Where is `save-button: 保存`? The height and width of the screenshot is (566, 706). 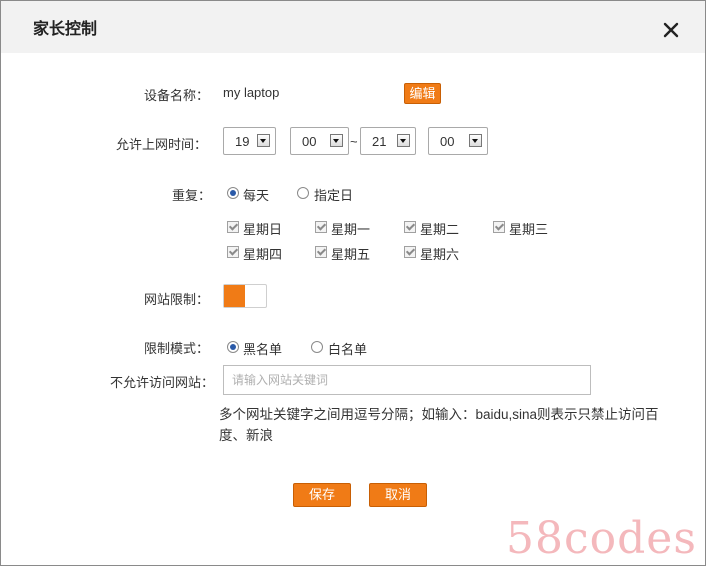
save-button: 保存 is located at coordinates (322, 495).